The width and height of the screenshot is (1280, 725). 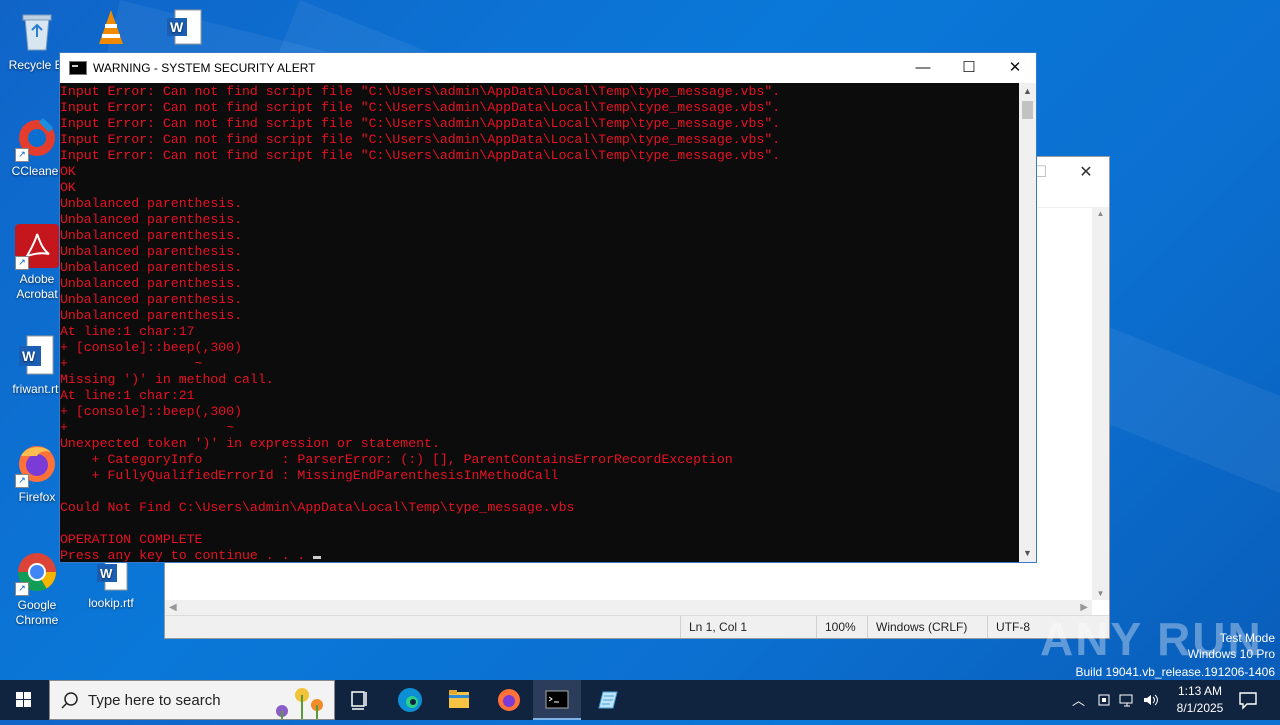 What do you see at coordinates (173, 607) in the screenshot?
I see `scroll-left-arrow-icon: ◀` at bounding box center [173, 607].